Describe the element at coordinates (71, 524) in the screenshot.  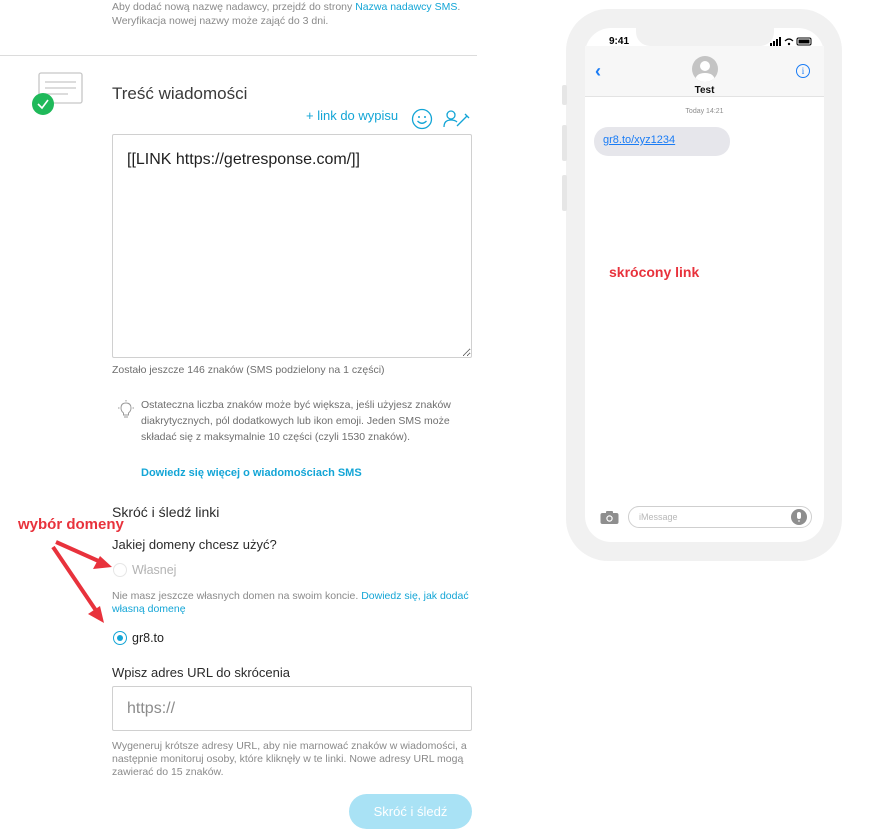
I see `annotation-domain-choice: wybór domeny` at that location.